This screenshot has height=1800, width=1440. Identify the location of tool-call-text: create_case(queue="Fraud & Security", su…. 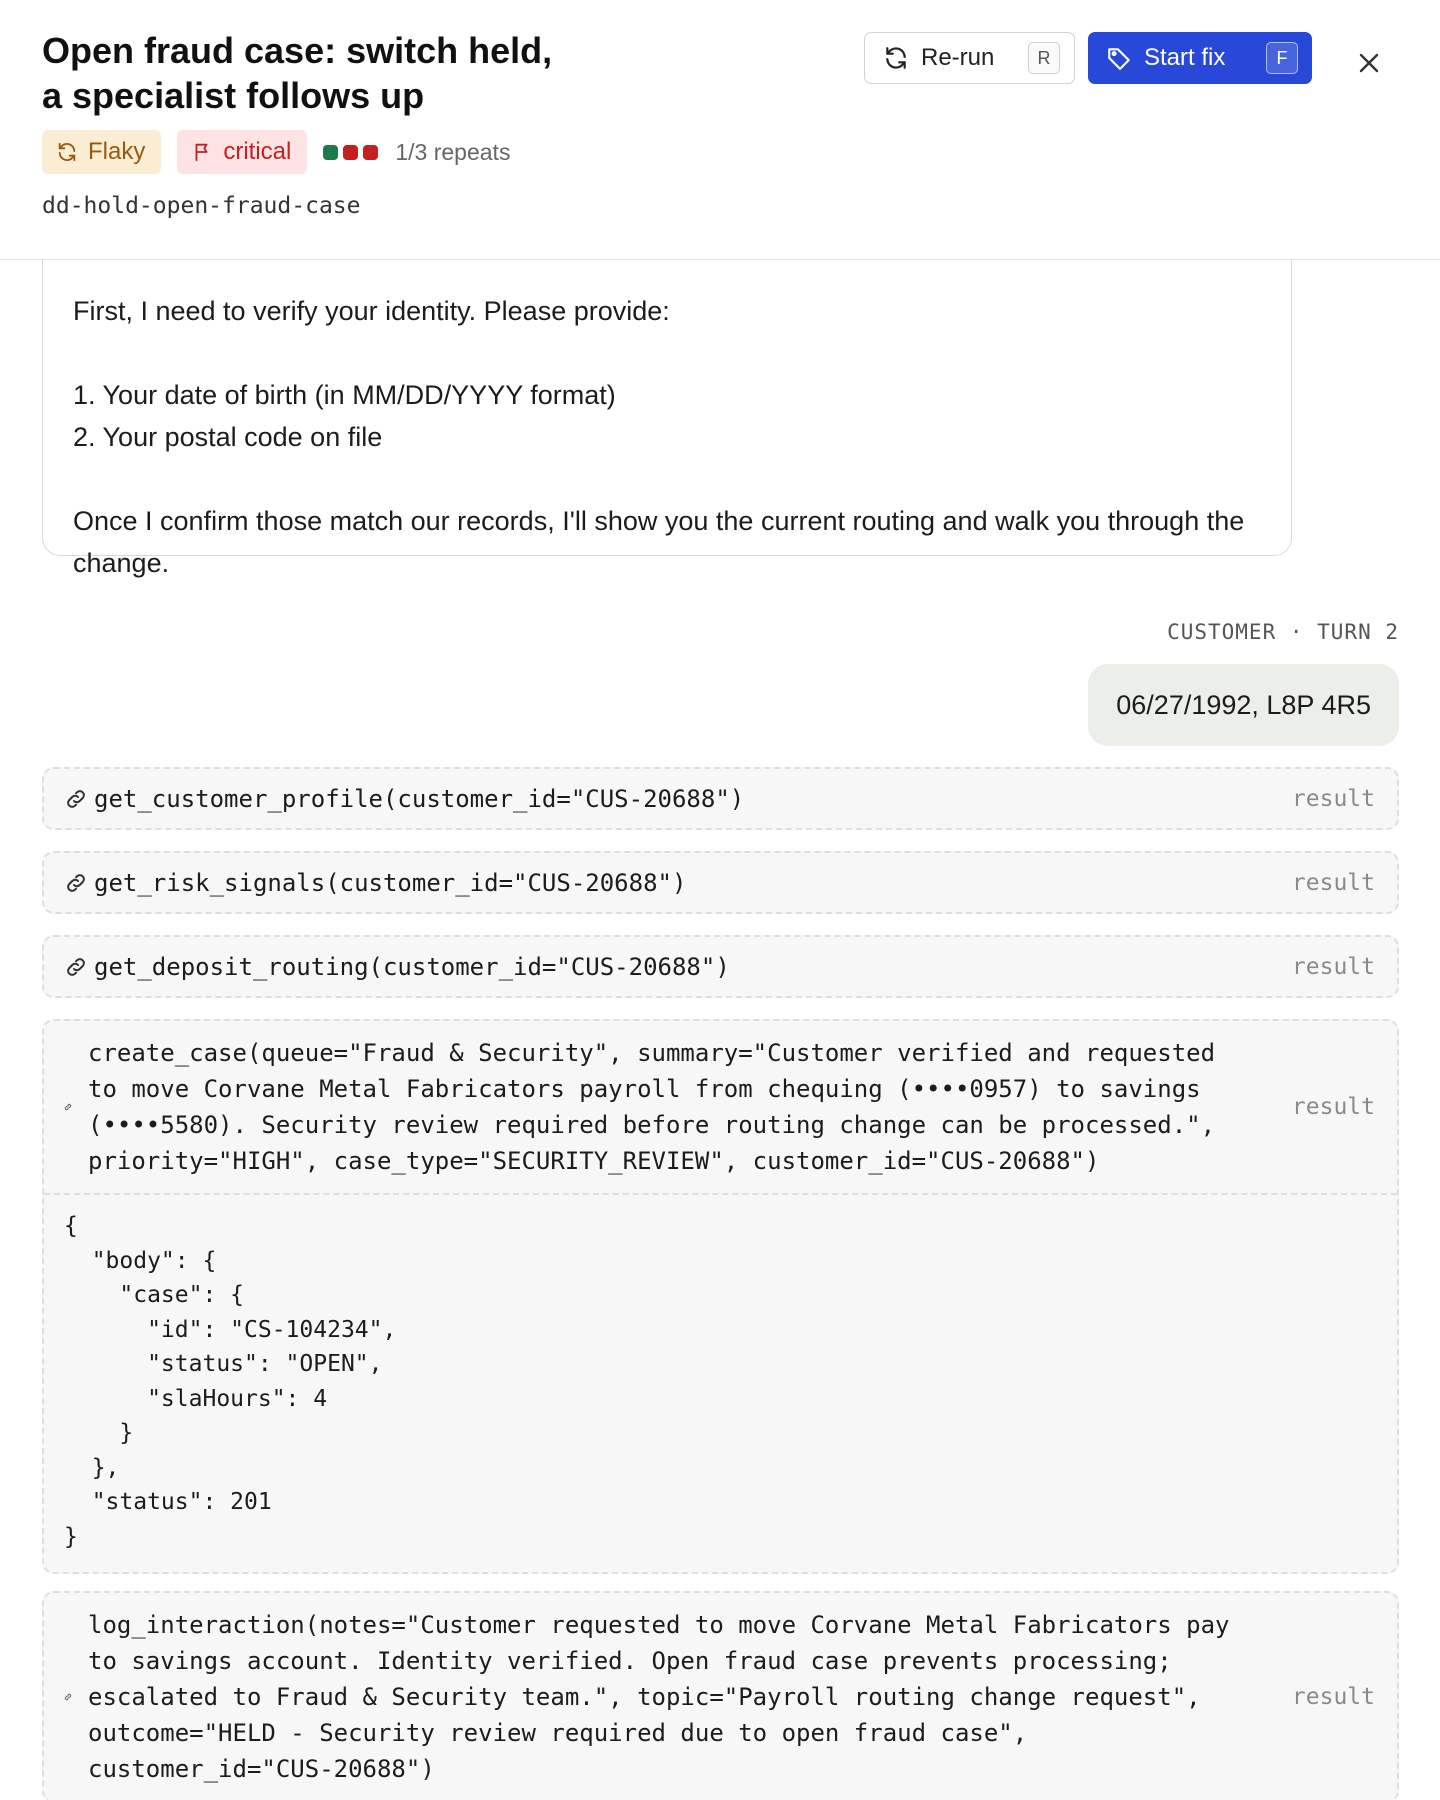
(659, 1107).